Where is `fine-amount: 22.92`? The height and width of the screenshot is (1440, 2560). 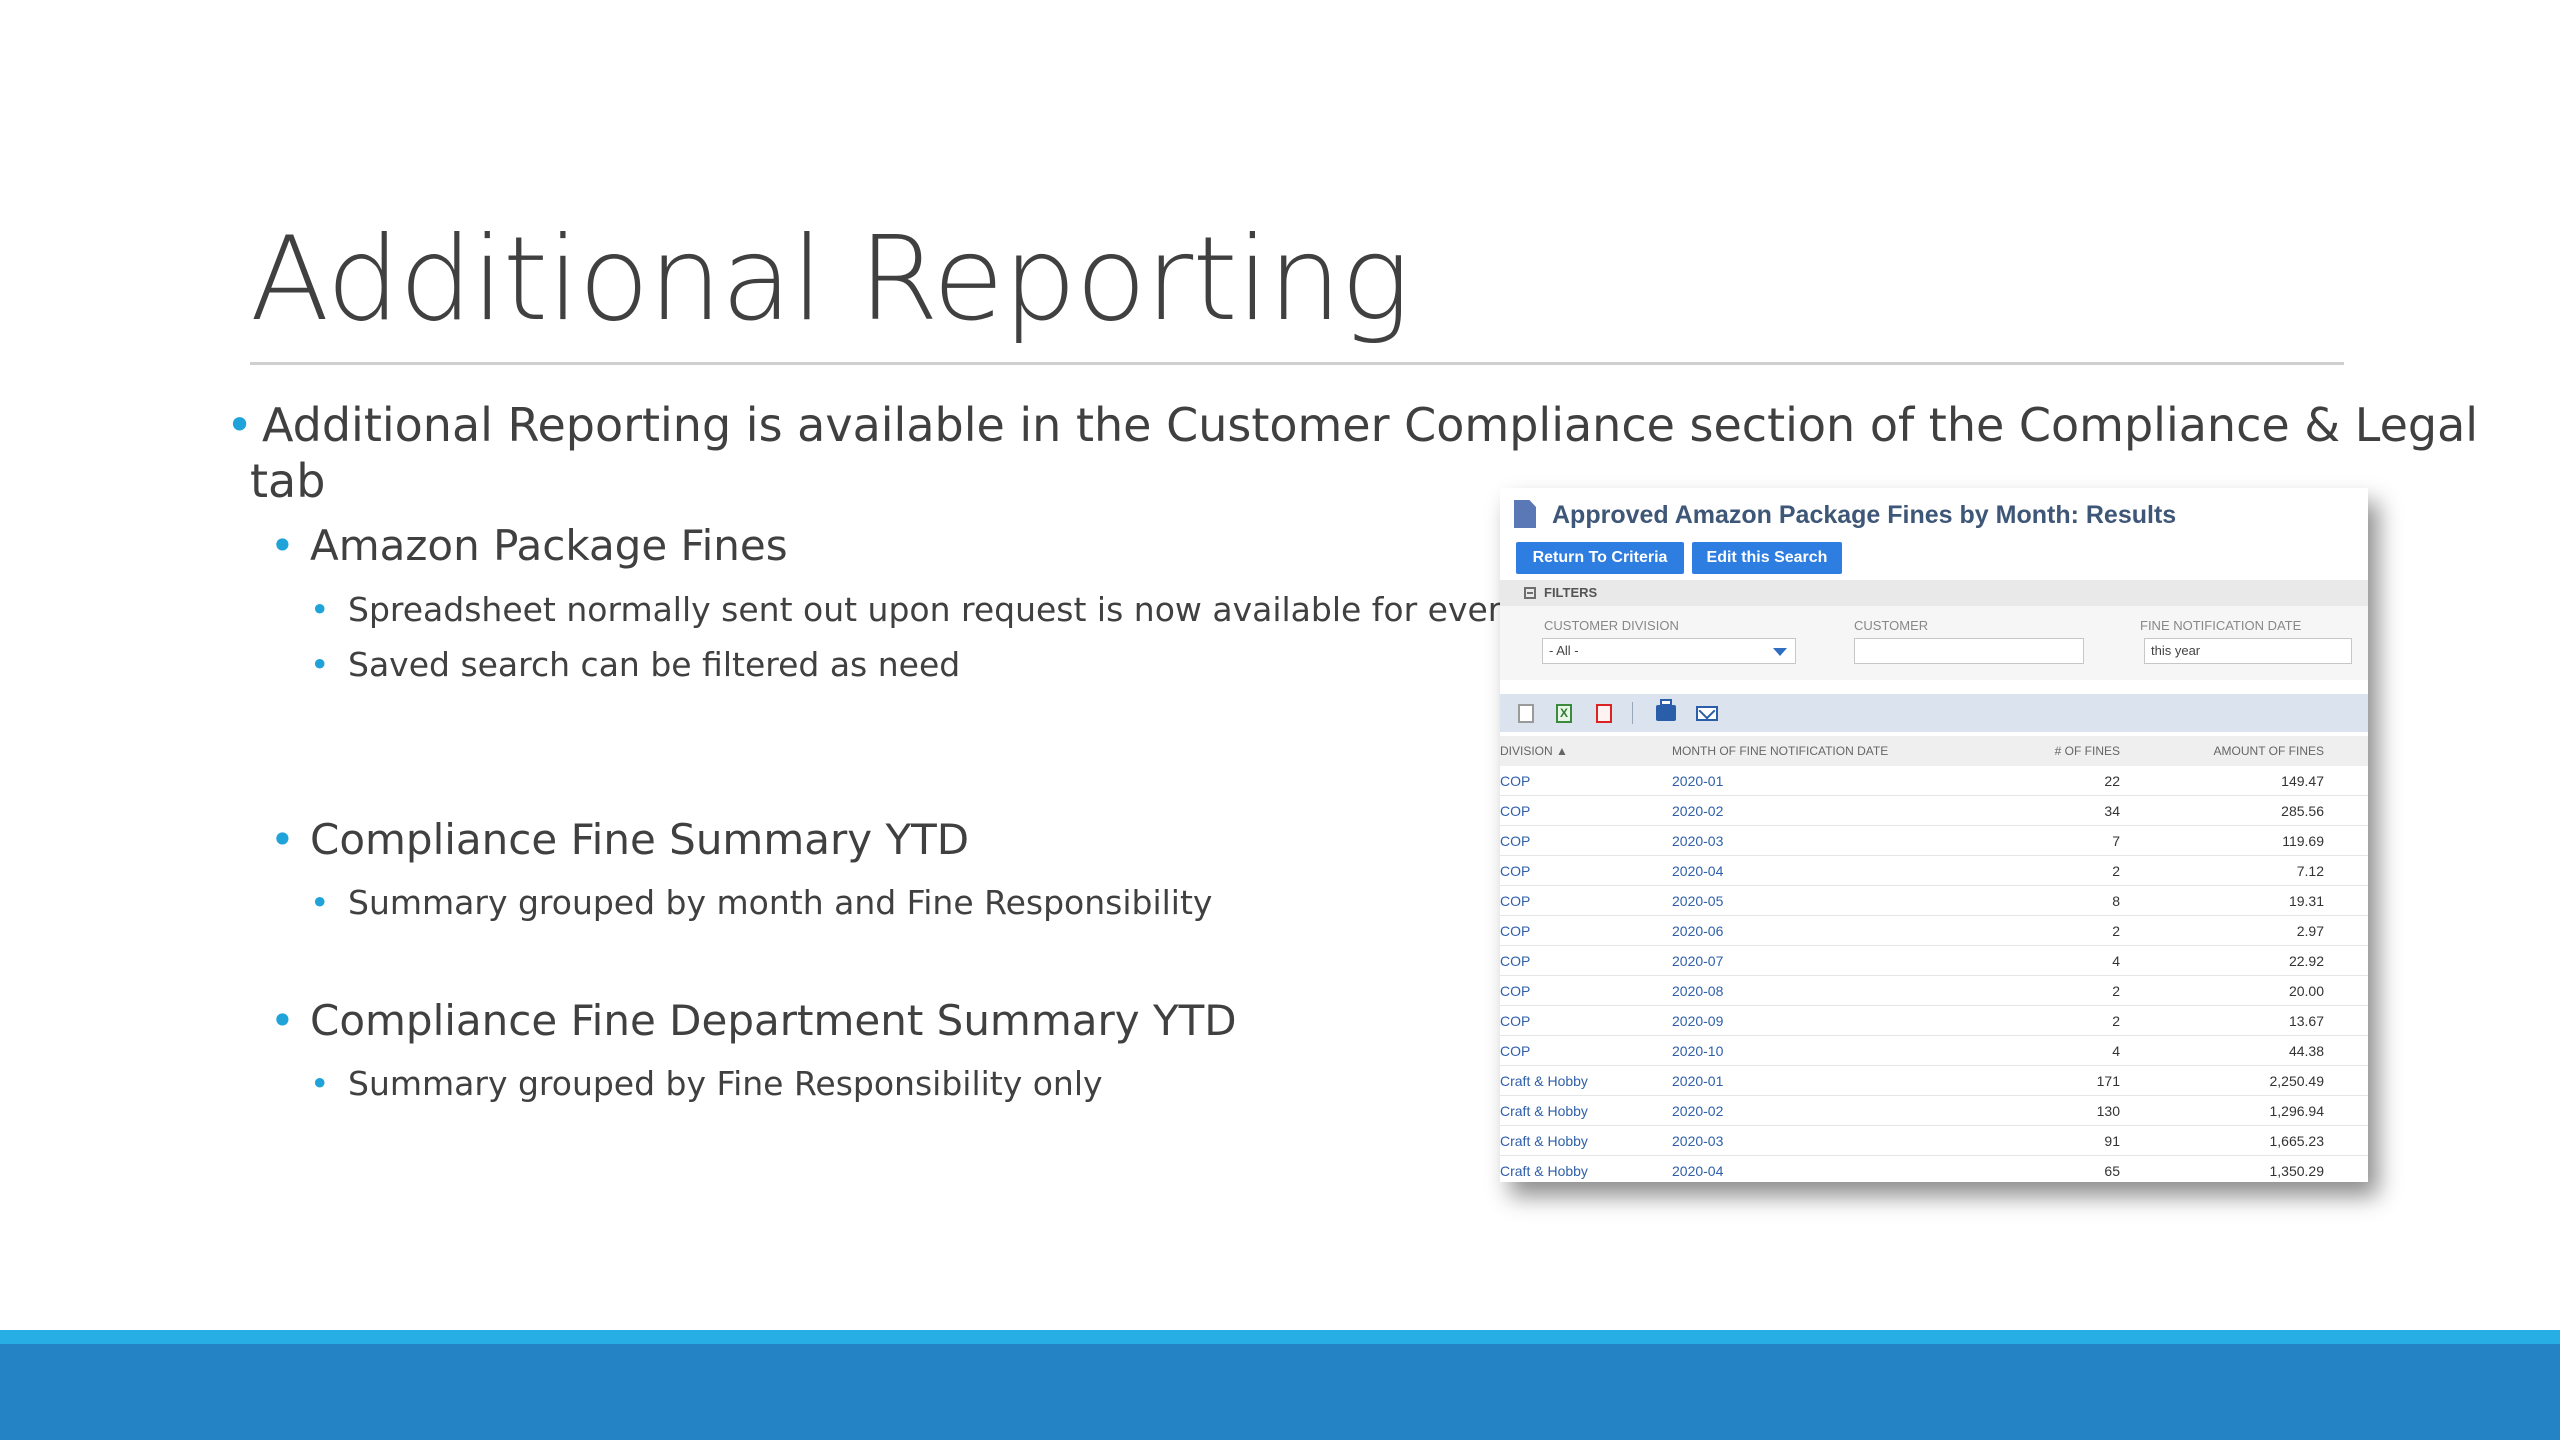
fine-amount: 22.92 is located at coordinates (2306, 961).